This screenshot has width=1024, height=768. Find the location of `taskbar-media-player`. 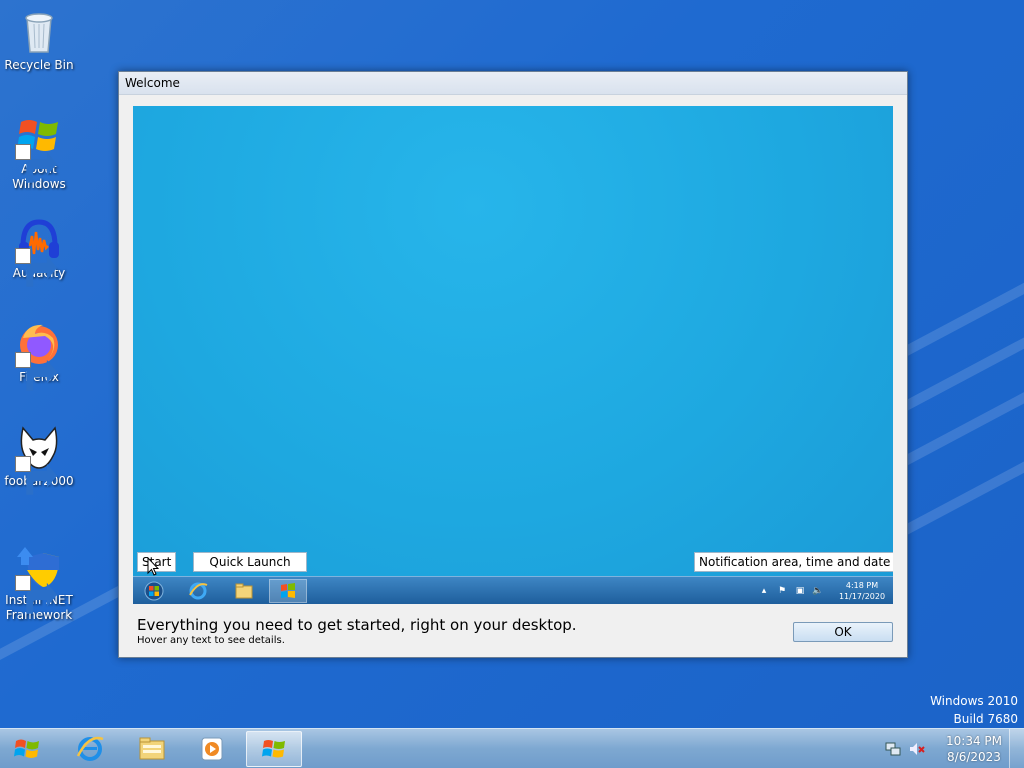

taskbar-media-player is located at coordinates (212, 749).